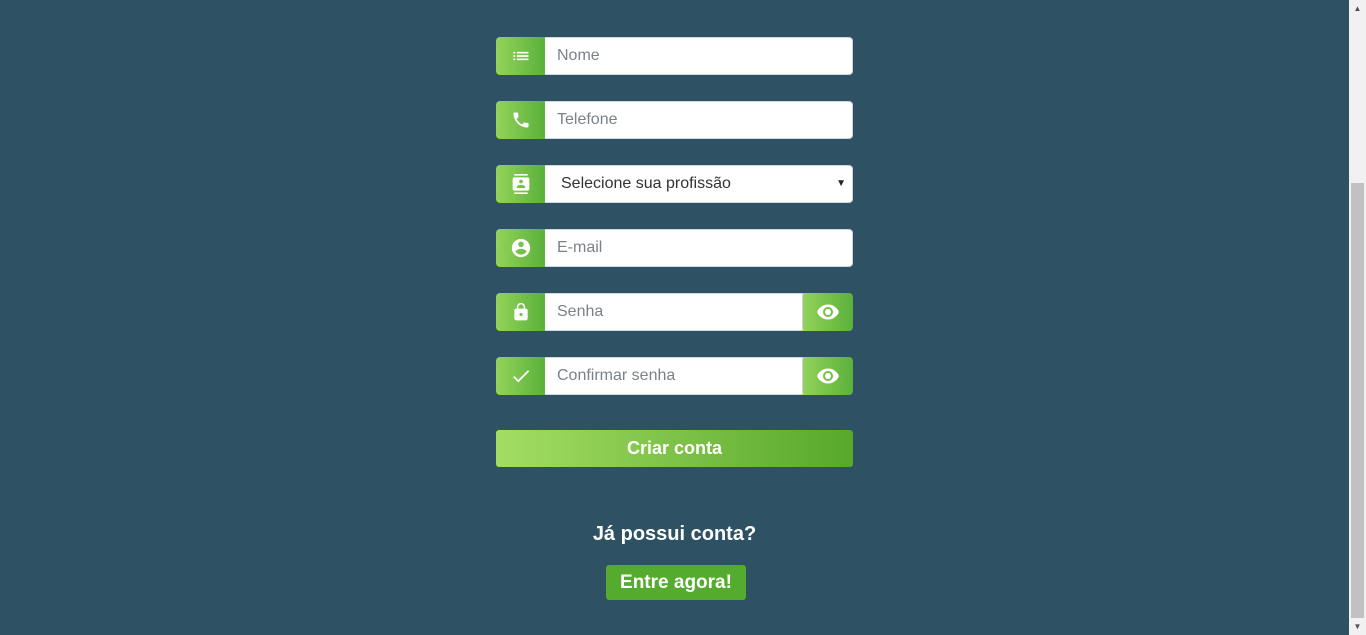 The width and height of the screenshot is (1366, 635). Describe the element at coordinates (841, 183) in the screenshot. I see `chevron-down-icon: ▼` at that location.